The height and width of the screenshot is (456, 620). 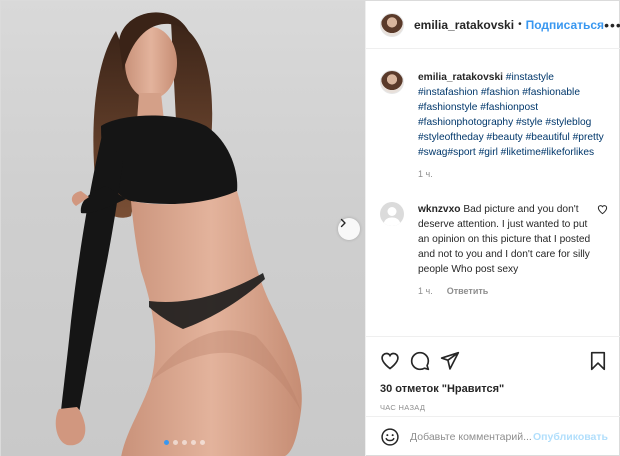 I want to click on comment-like-button, so click(x=602, y=209).